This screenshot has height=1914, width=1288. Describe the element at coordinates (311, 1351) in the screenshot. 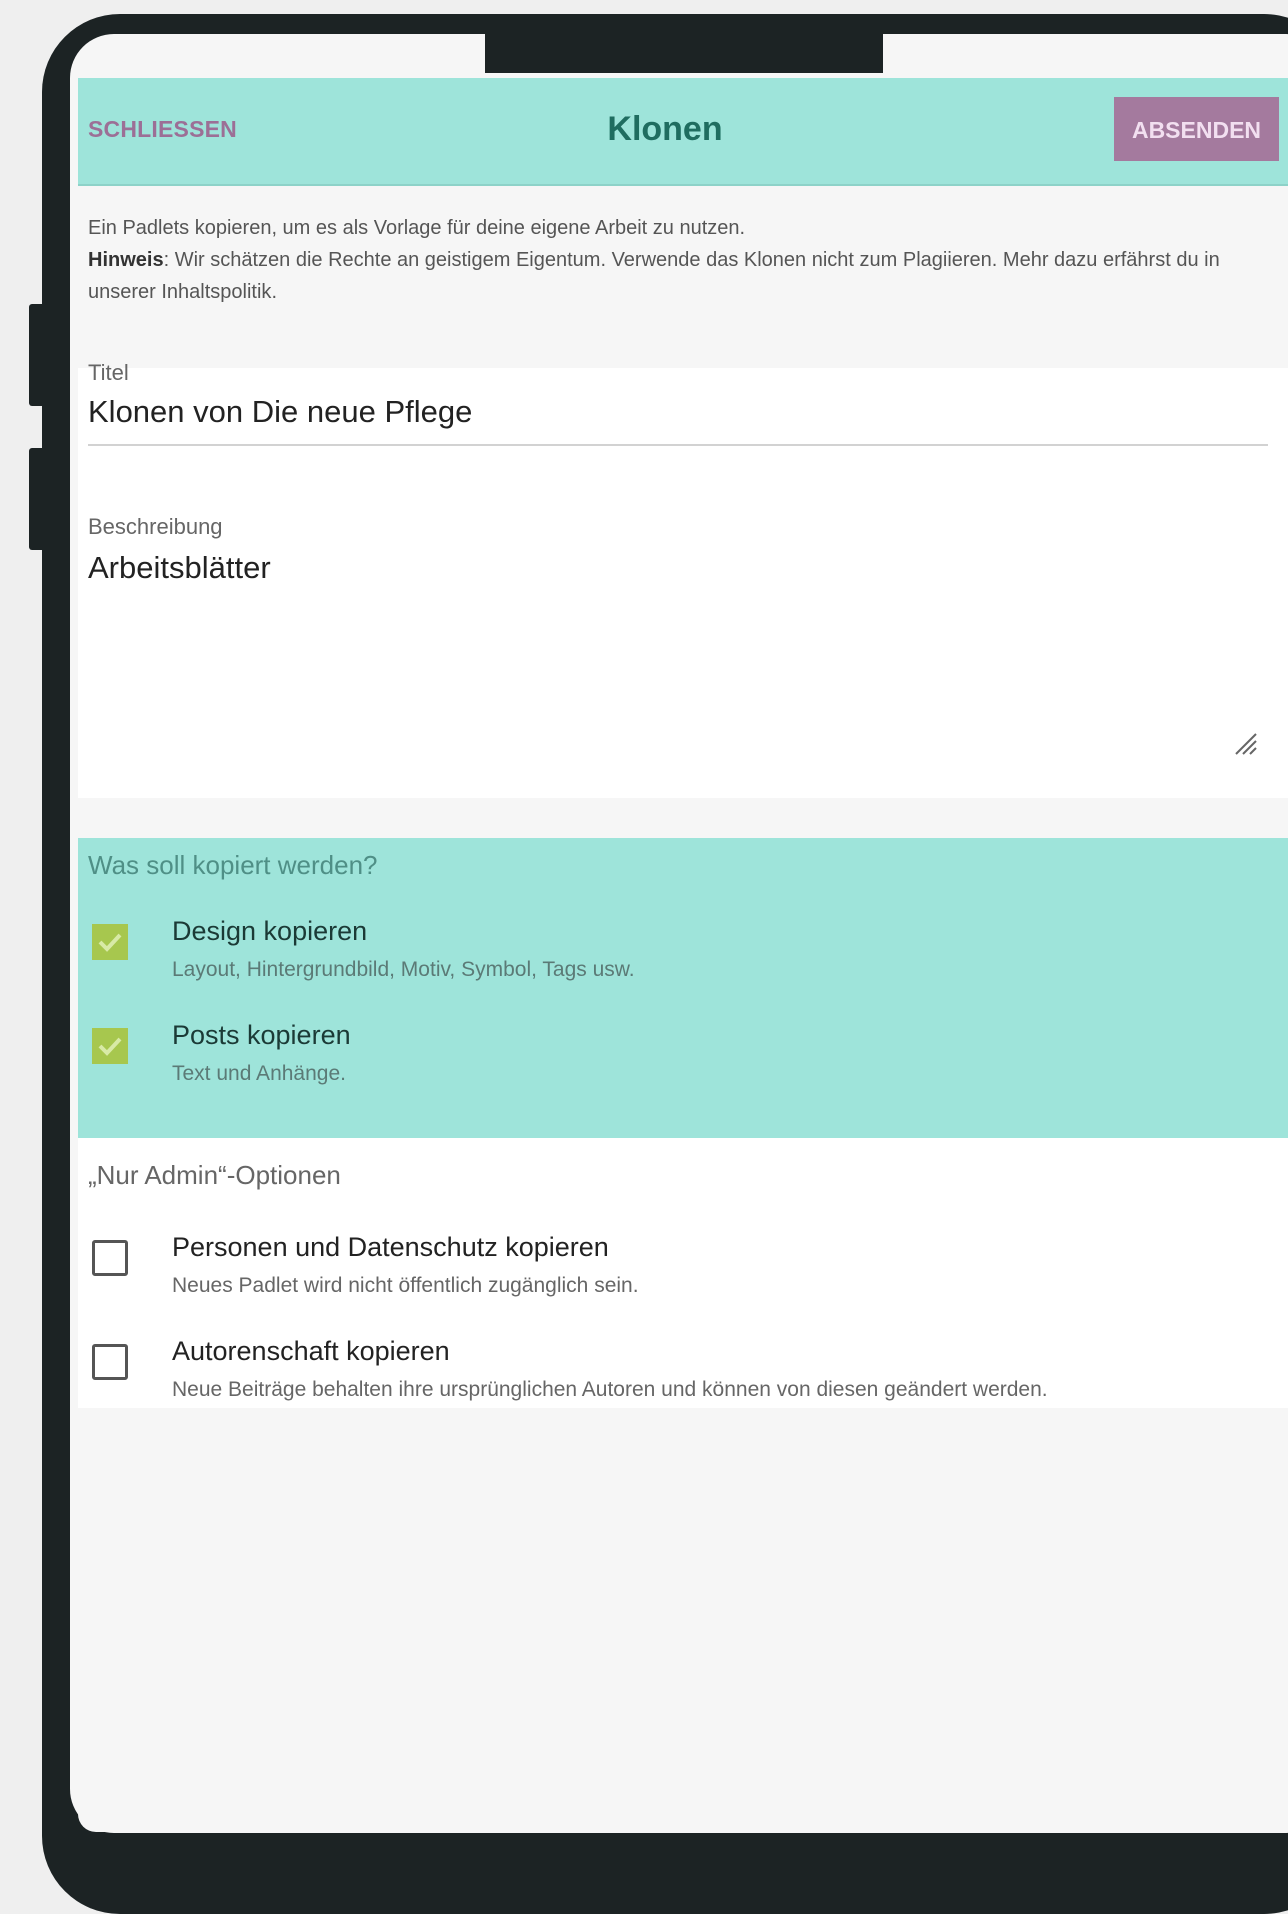

I see `option-title: Autorenschaft kopieren` at that location.